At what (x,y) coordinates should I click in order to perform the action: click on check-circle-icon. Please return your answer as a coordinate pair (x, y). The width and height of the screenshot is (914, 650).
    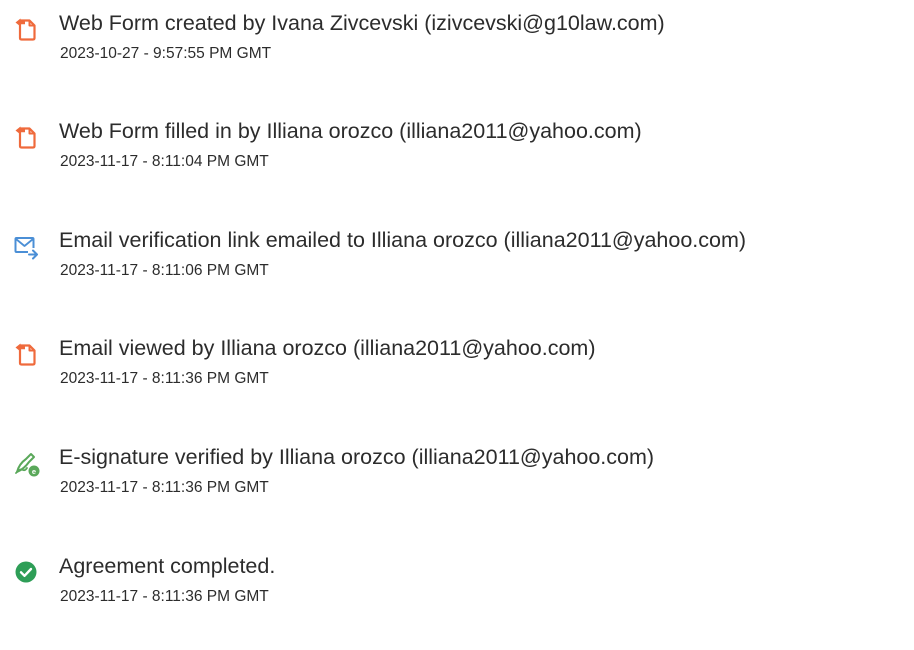
    Looking at the image, I should click on (27, 573).